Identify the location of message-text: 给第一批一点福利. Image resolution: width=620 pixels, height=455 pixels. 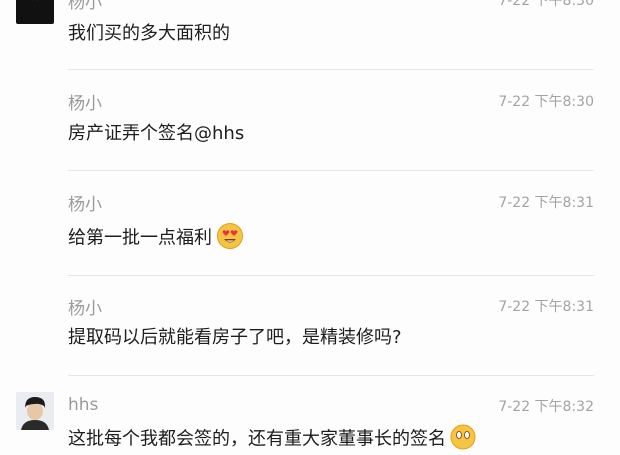
(140, 238).